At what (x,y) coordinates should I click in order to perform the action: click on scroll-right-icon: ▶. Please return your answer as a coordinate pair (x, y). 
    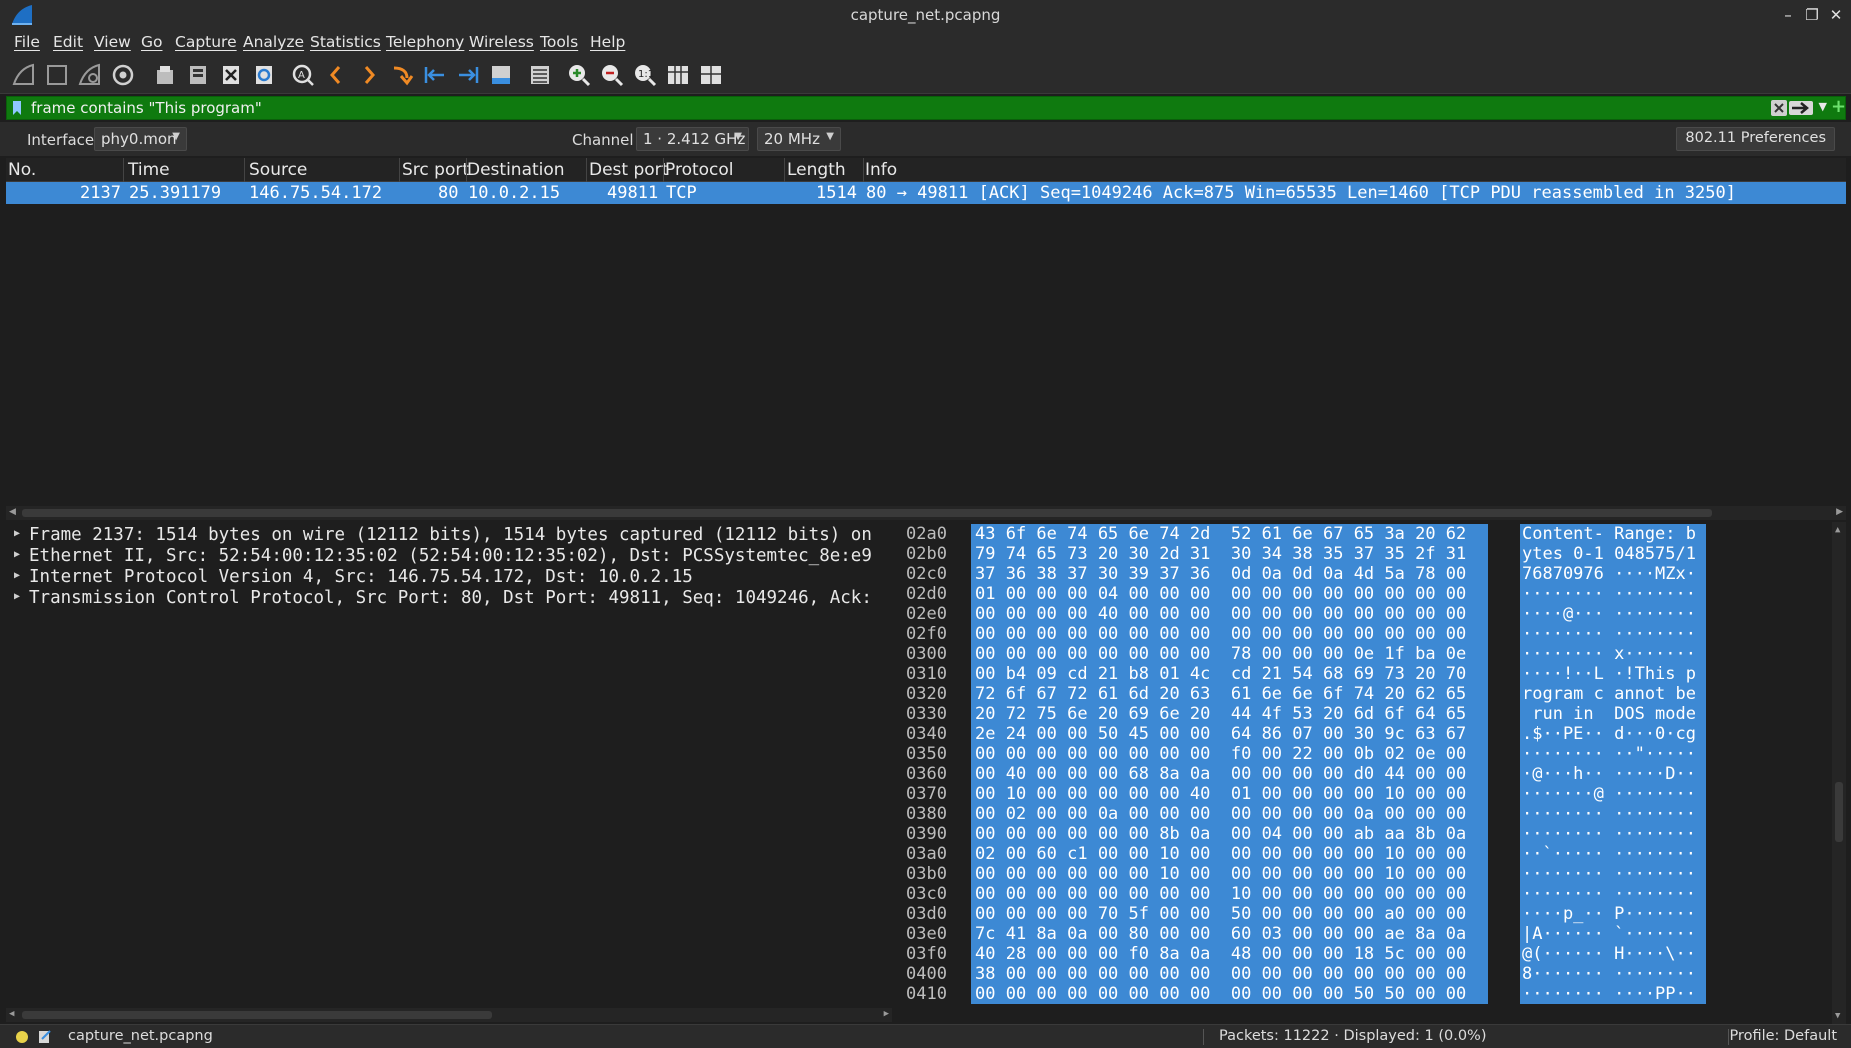
    Looking at the image, I should click on (886, 1014).